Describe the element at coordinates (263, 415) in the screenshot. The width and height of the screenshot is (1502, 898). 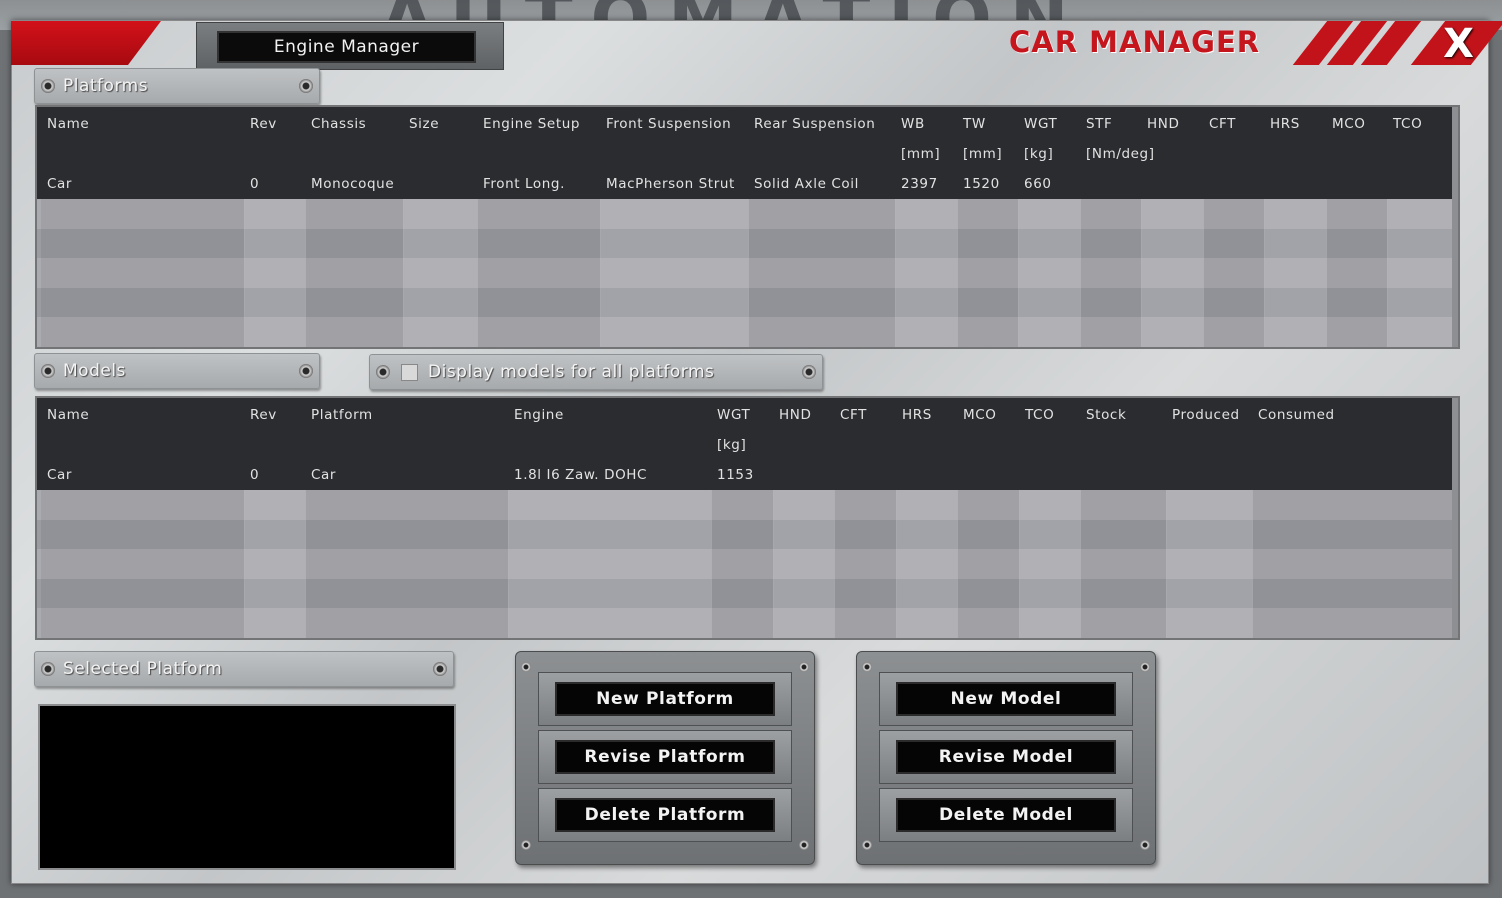
I see `model-col-header: Rev` at that location.